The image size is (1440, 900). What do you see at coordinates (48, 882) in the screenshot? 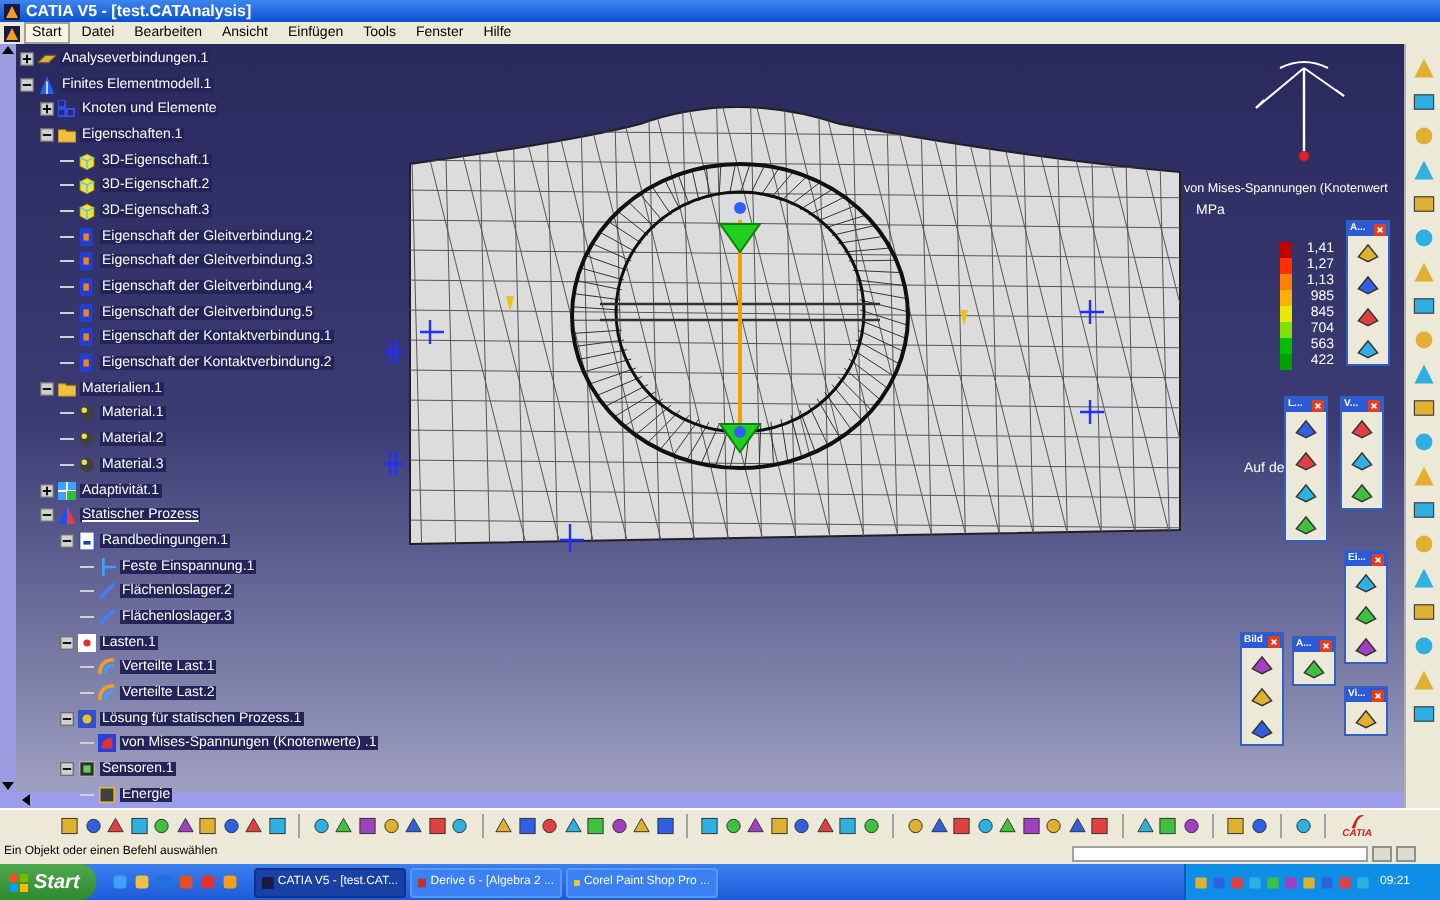
I see `start-button: Start` at bounding box center [48, 882].